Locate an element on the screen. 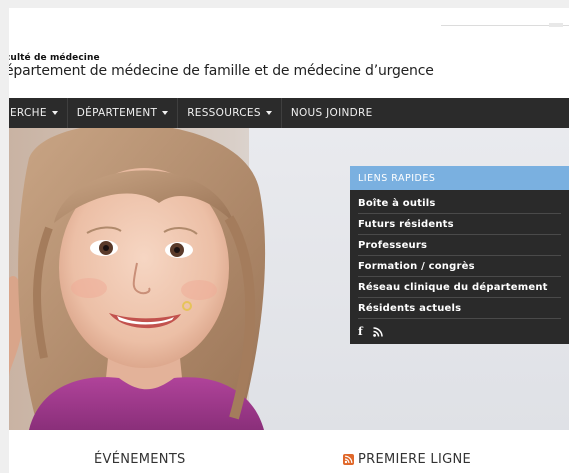  nav-item-label: RESSOURCES is located at coordinates (224, 113).